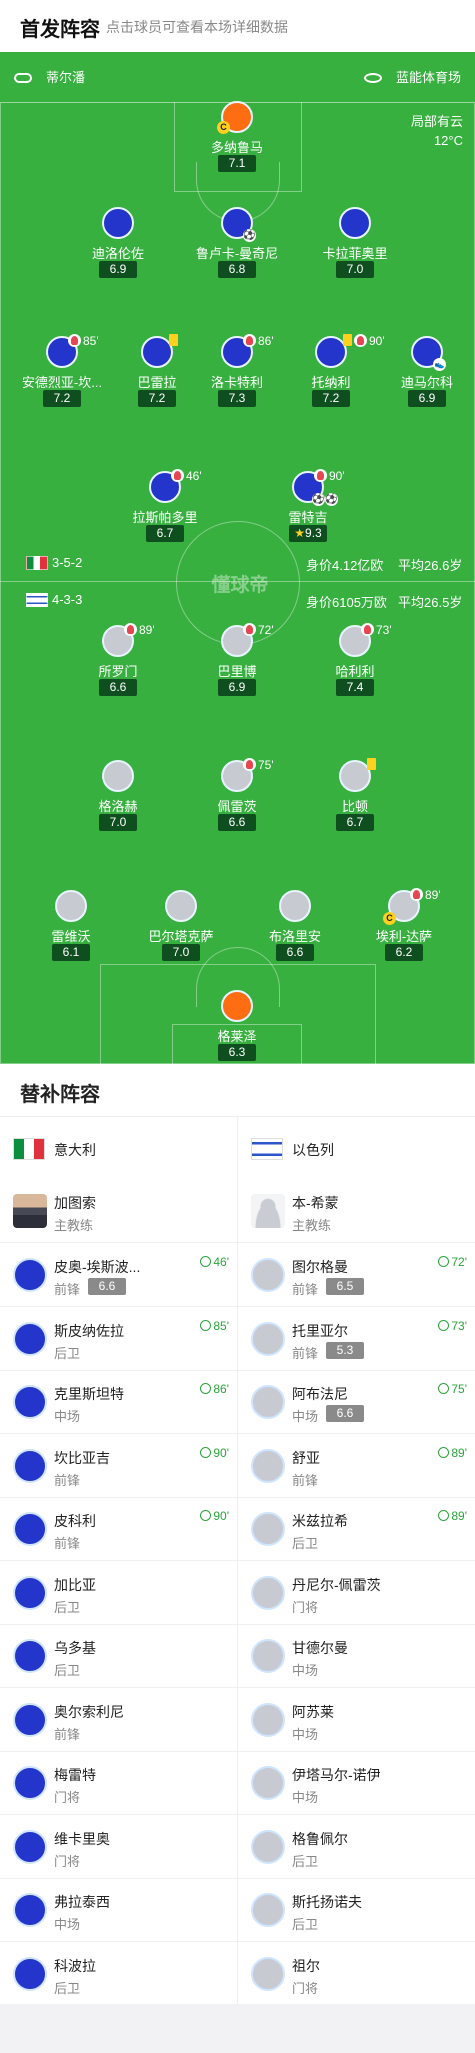 The image size is (475, 2053). I want to click on sub-player-row: 乌多基 后卫, so click(118, 1656).